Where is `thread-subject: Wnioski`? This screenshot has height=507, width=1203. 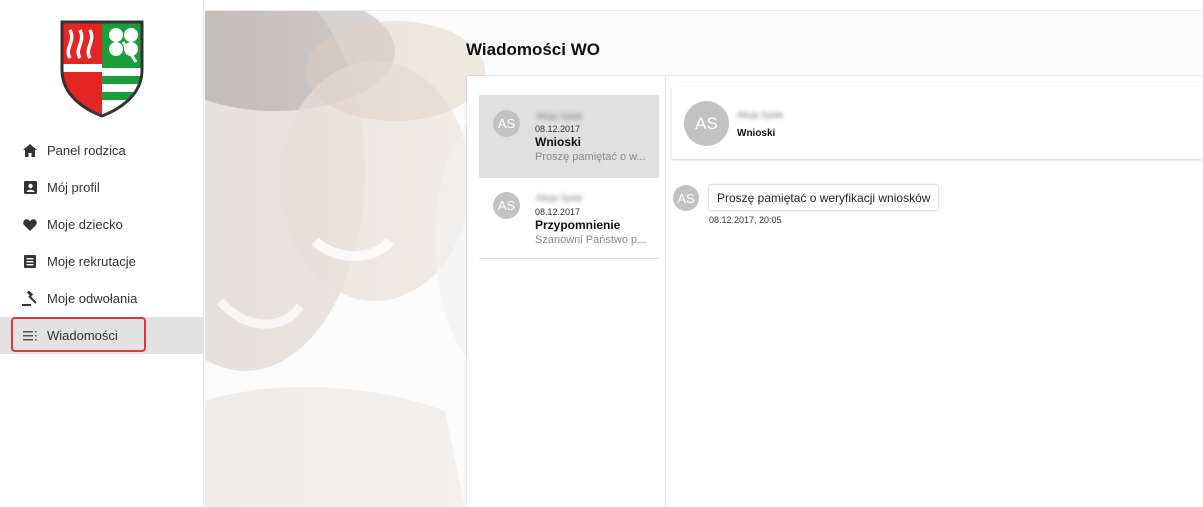
thread-subject: Wnioski is located at coordinates (756, 133).